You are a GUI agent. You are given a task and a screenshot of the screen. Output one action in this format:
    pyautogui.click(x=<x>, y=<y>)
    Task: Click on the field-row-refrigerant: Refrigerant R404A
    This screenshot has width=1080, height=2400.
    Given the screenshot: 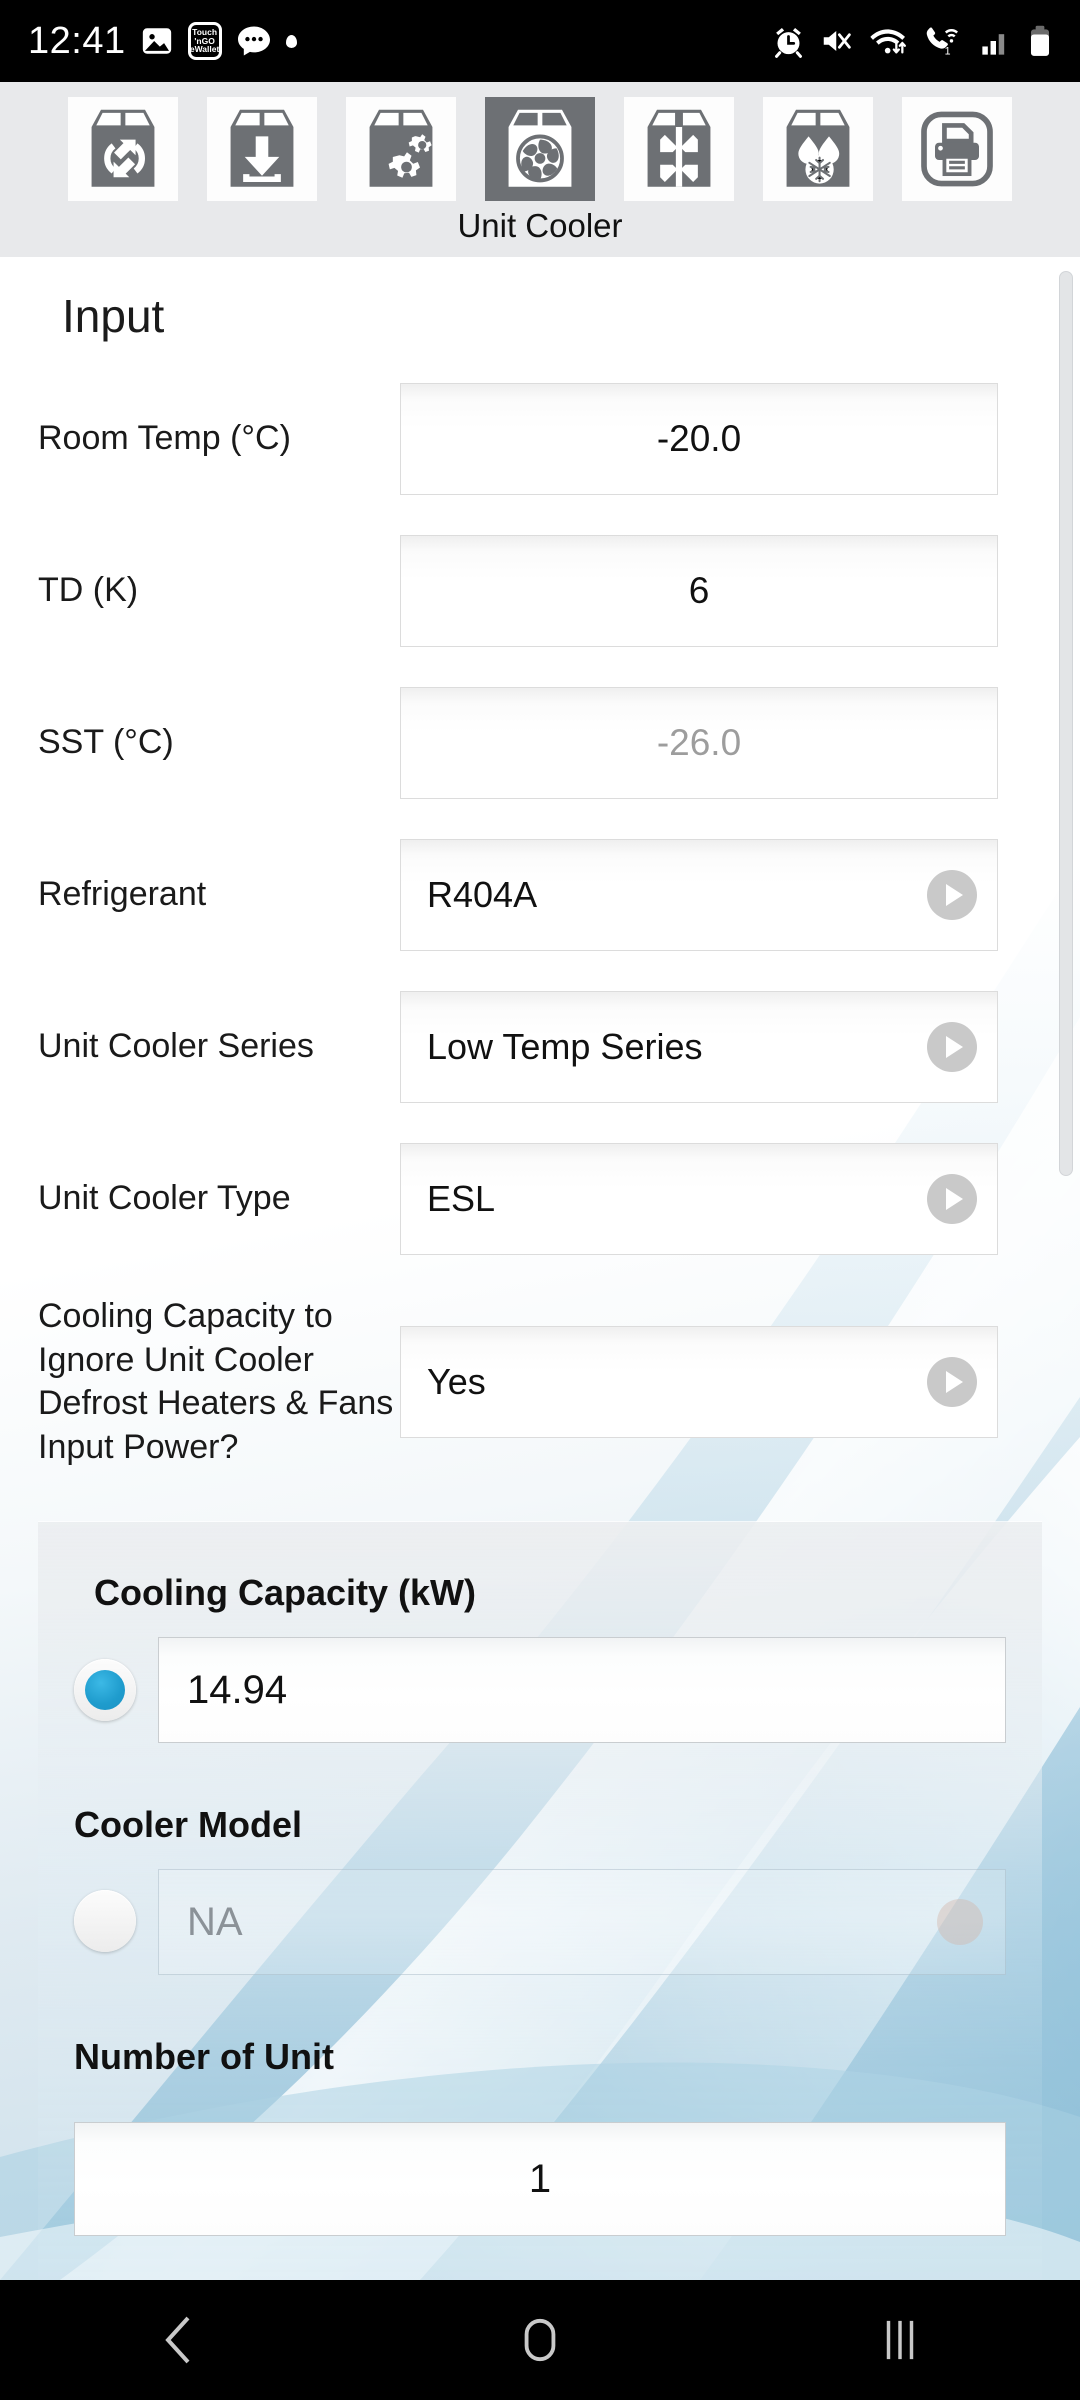 What is the action you would take?
    pyautogui.click(x=540, y=895)
    